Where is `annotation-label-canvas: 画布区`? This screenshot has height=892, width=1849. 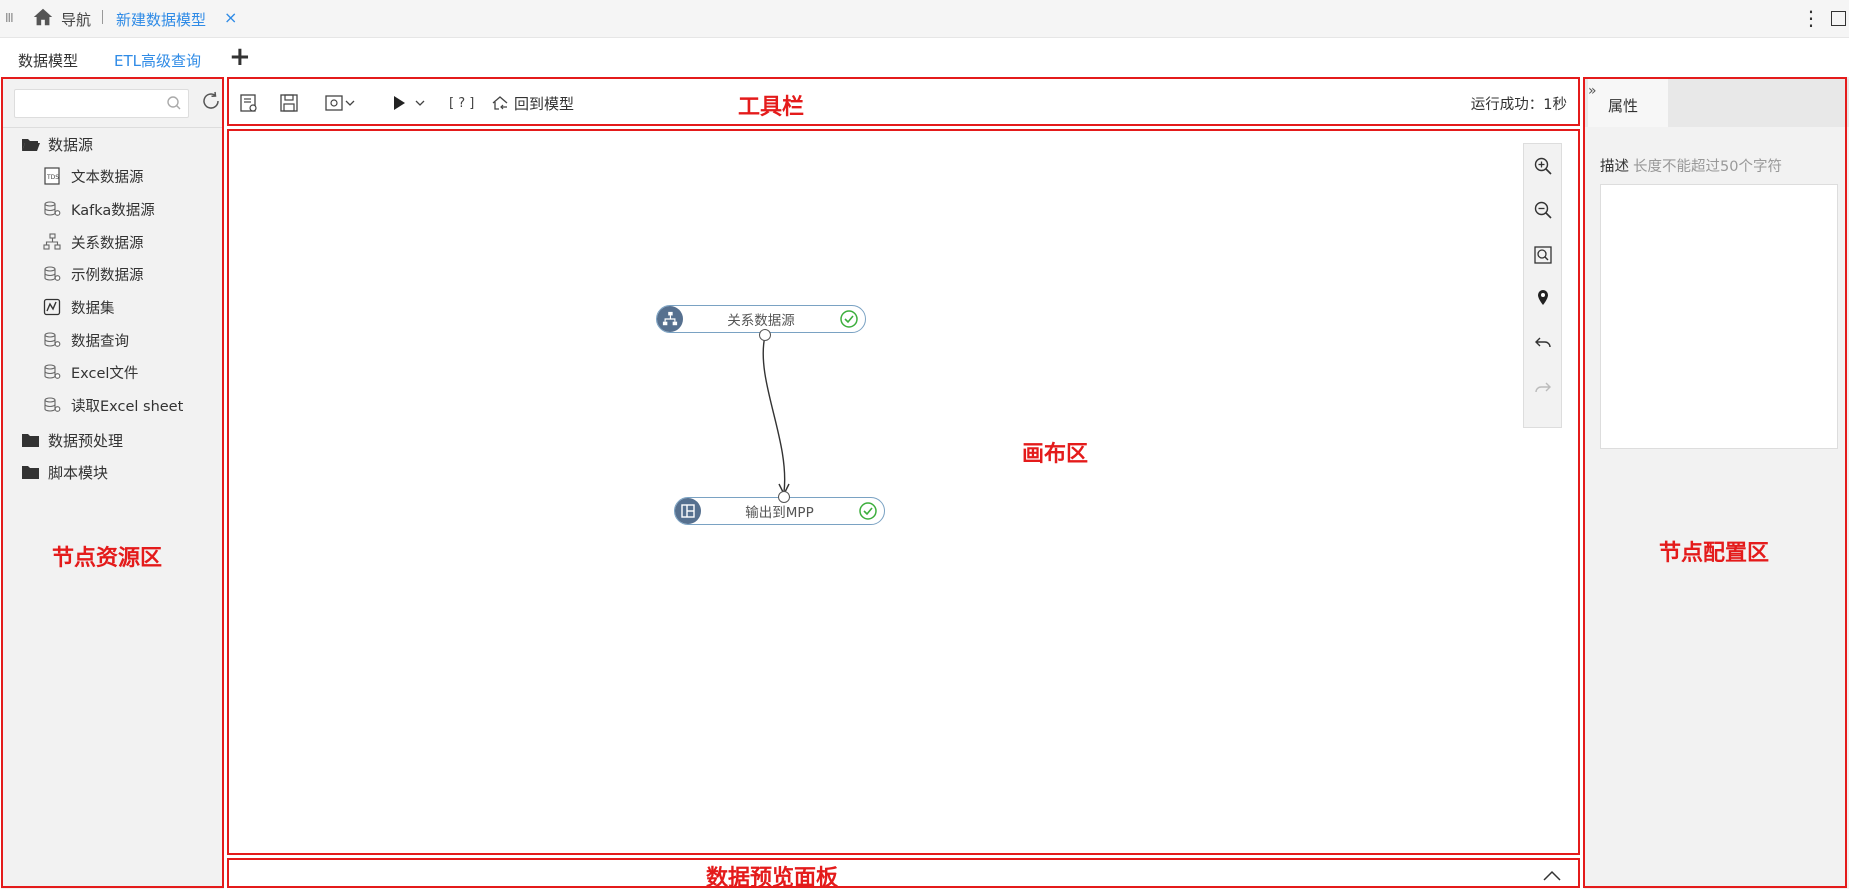
annotation-label-canvas: 画布区 is located at coordinates (1055, 454).